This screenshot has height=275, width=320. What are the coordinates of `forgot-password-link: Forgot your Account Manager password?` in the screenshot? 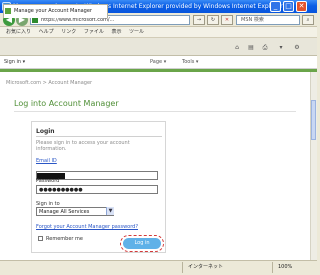 It's located at (87, 227).